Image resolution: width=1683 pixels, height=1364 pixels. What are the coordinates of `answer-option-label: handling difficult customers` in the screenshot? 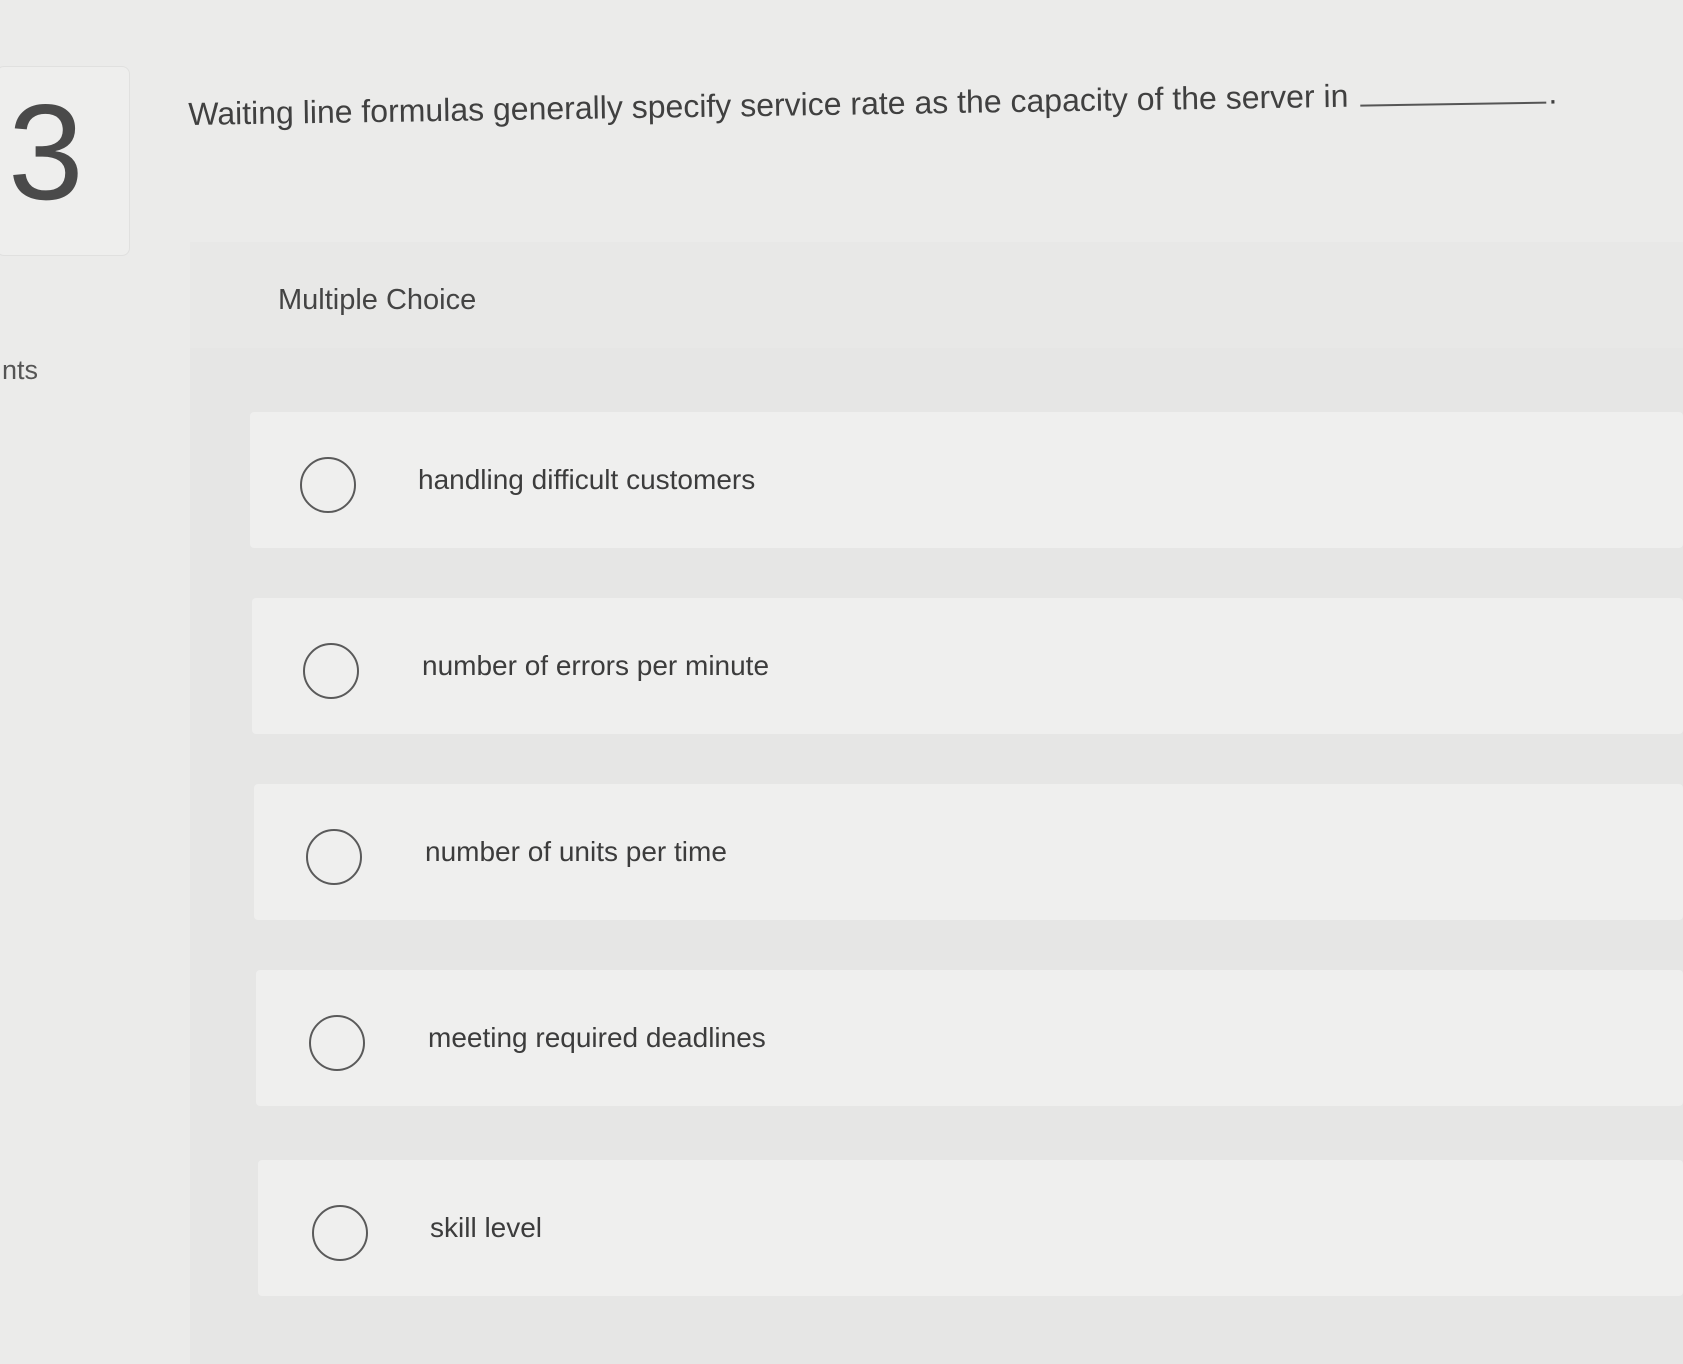 It's located at (586, 480).